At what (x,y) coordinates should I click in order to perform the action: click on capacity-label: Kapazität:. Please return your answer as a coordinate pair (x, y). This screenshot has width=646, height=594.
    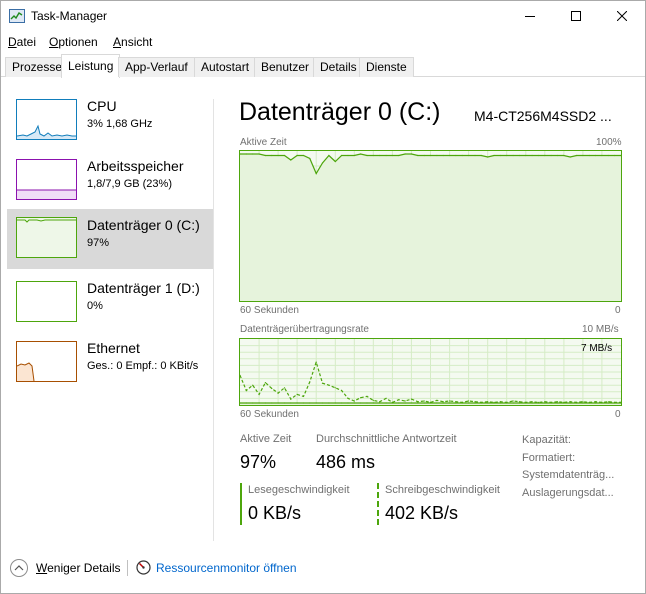
    Looking at the image, I should click on (546, 440).